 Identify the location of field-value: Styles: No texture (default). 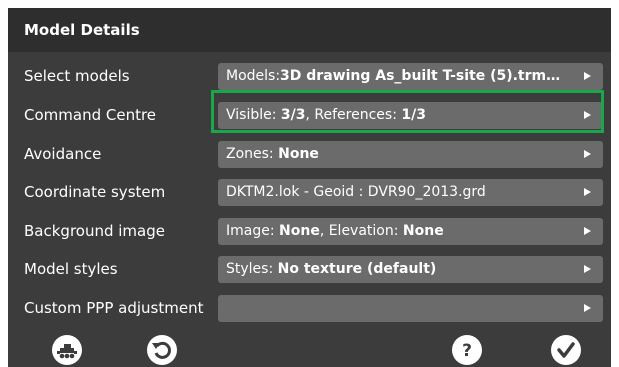
(399, 269).